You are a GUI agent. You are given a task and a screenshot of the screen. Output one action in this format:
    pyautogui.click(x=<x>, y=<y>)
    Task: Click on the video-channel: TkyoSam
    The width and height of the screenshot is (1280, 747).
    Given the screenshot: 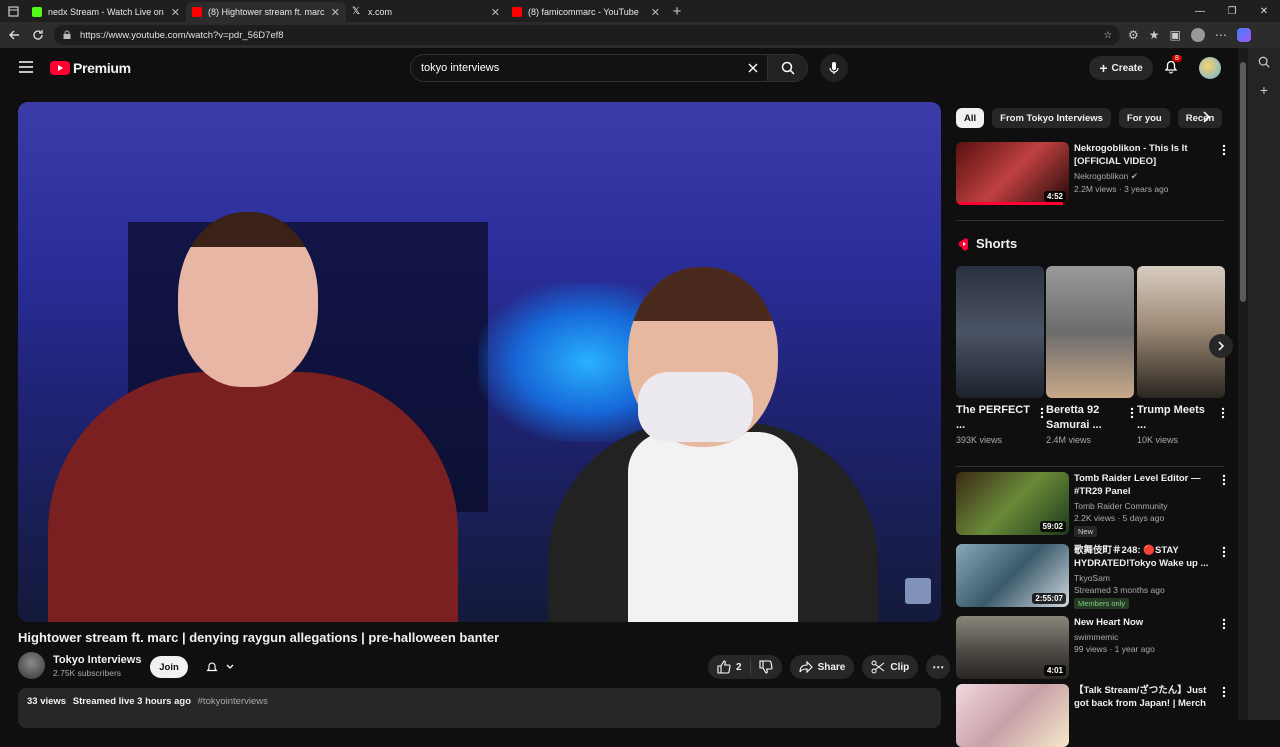 What is the action you would take?
    pyautogui.click(x=1141, y=578)
    